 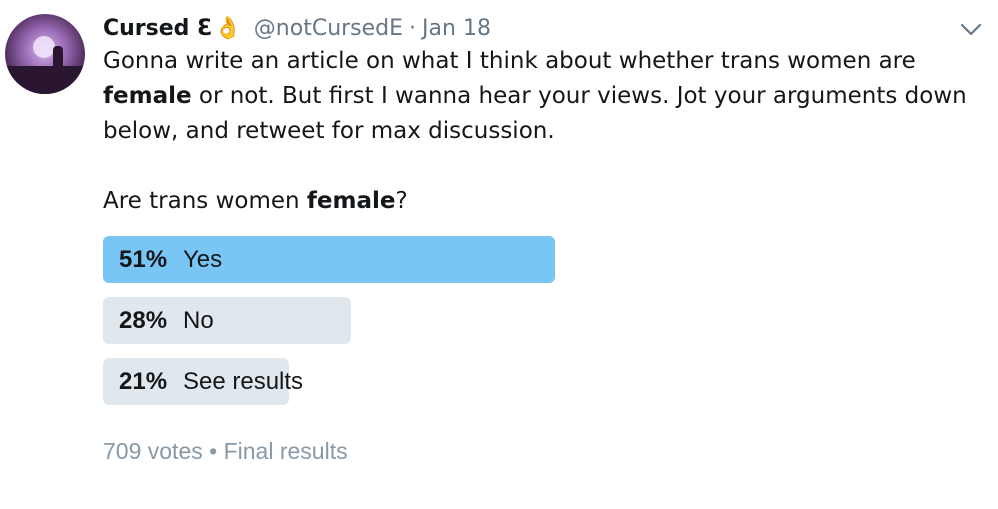 I want to click on question-part1: Are trans women, so click(x=205, y=201).